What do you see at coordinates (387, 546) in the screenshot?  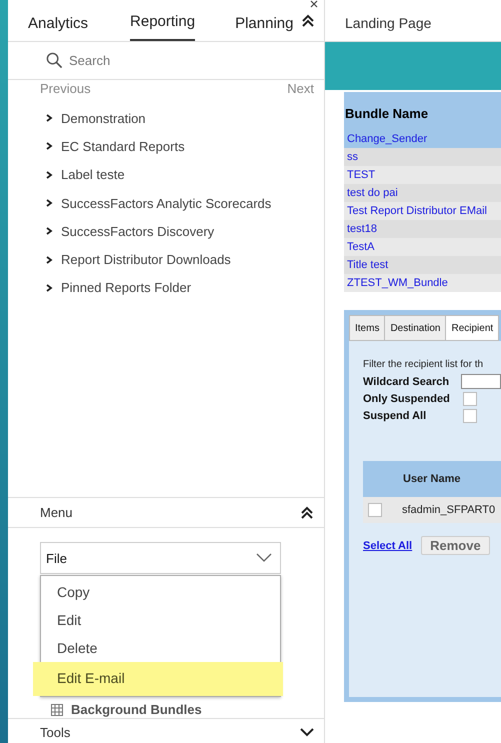 I see `select-all-link: Select All` at bounding box center [387, 546].